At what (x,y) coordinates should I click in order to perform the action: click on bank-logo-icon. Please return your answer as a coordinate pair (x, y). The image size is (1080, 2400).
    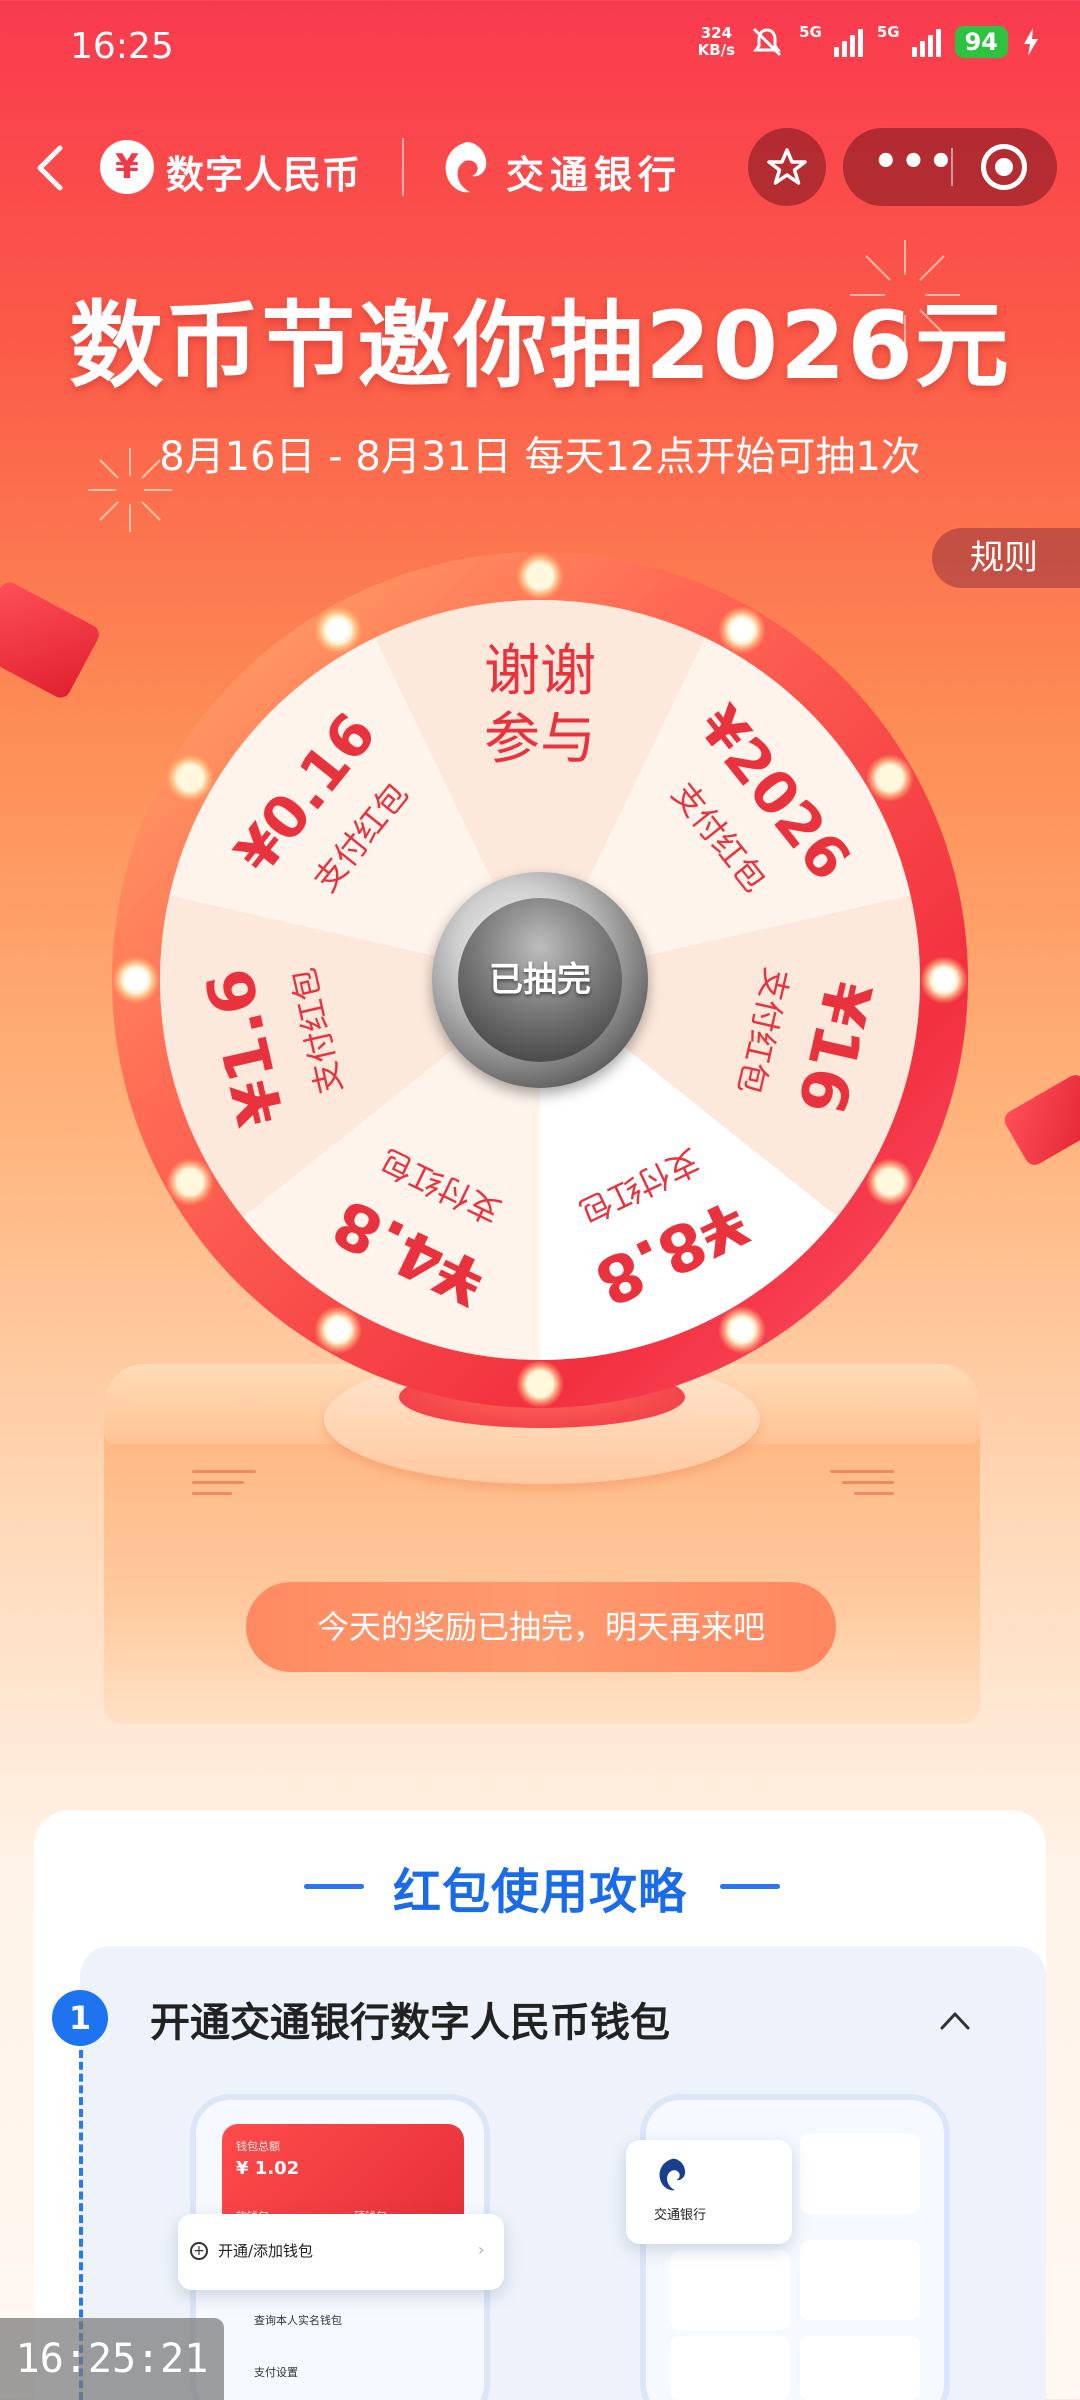
    Looking at the image, I should click on (466, 167).